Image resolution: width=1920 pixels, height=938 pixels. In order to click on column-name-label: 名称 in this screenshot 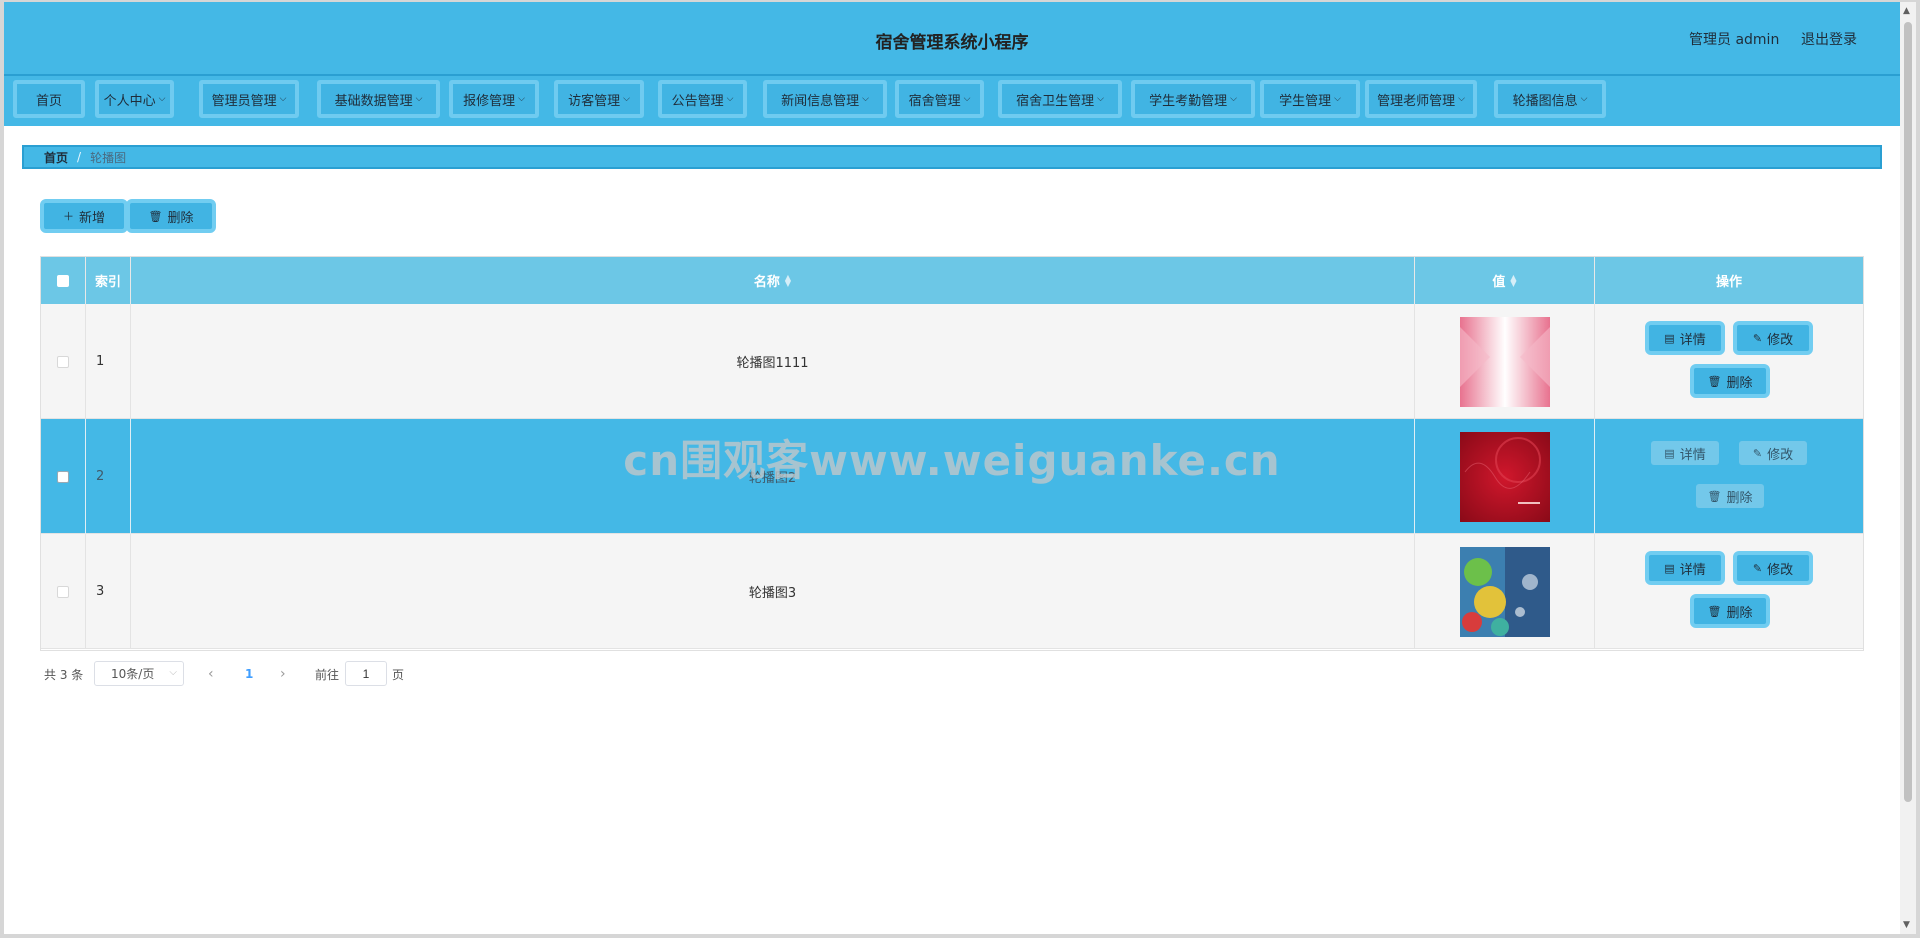, I will do `click(766, 282)`.